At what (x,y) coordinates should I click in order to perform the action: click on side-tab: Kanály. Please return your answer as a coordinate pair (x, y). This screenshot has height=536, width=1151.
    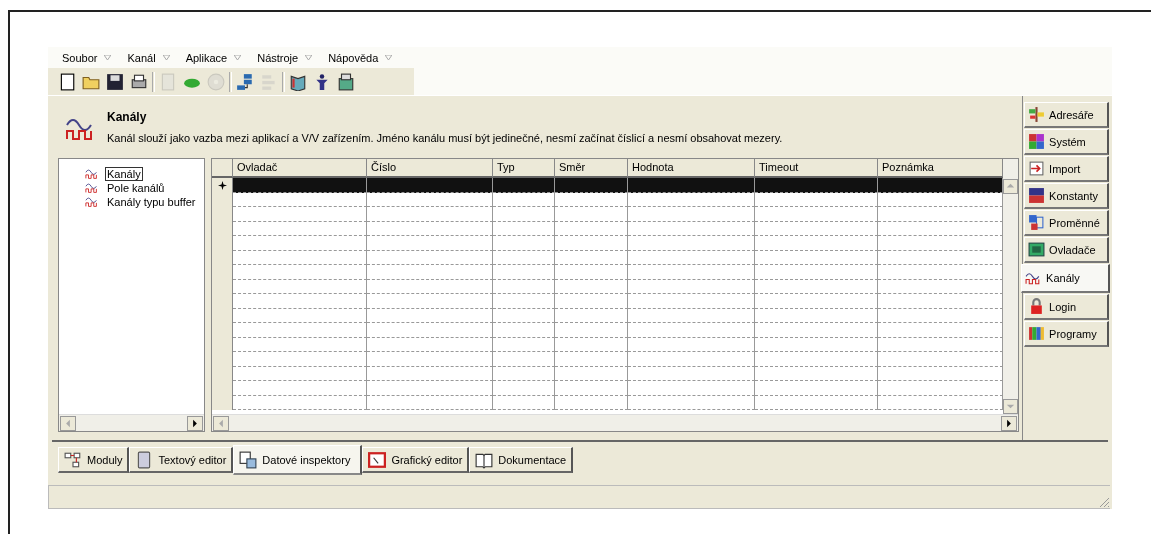
    Looking at the image, I should click on (1066, 278).